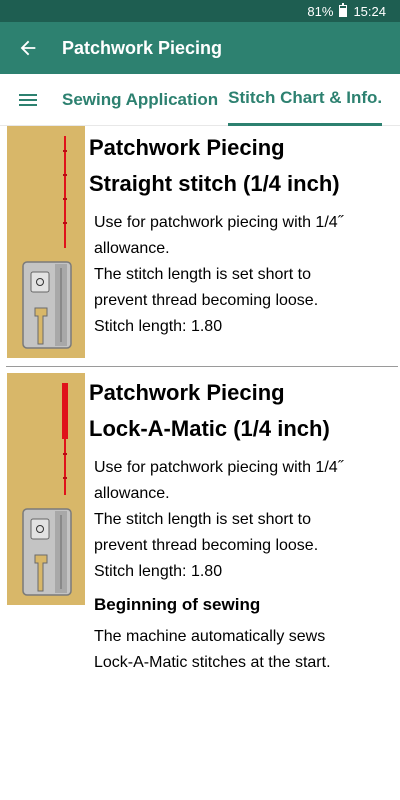 The height and width of the screenshot is (800, 400). What do you see at coordinates (212, 662) in the screenshot?
I see `section-line: Lock-A-Matic stitches at the start.` at bounding box center [212, 662].